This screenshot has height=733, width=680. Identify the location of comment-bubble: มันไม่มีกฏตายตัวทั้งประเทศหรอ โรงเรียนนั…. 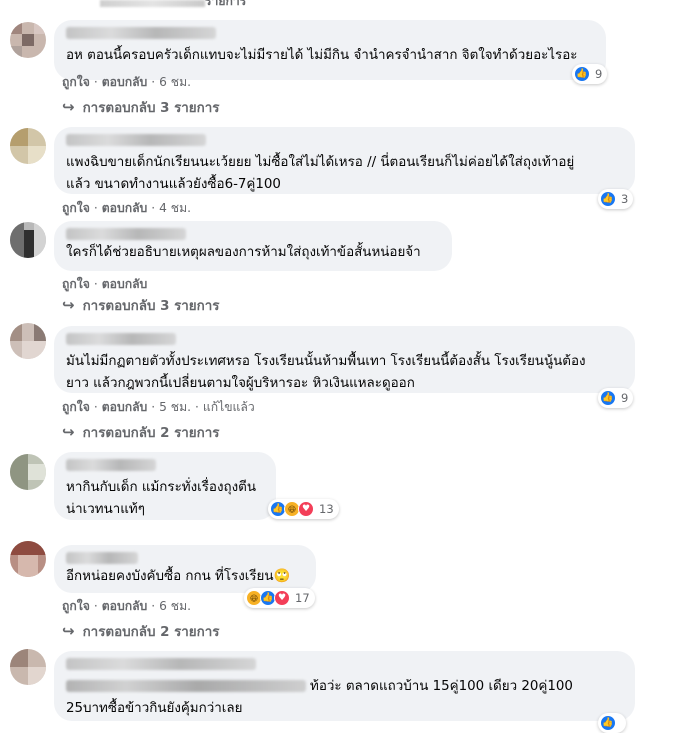
(344, 359).